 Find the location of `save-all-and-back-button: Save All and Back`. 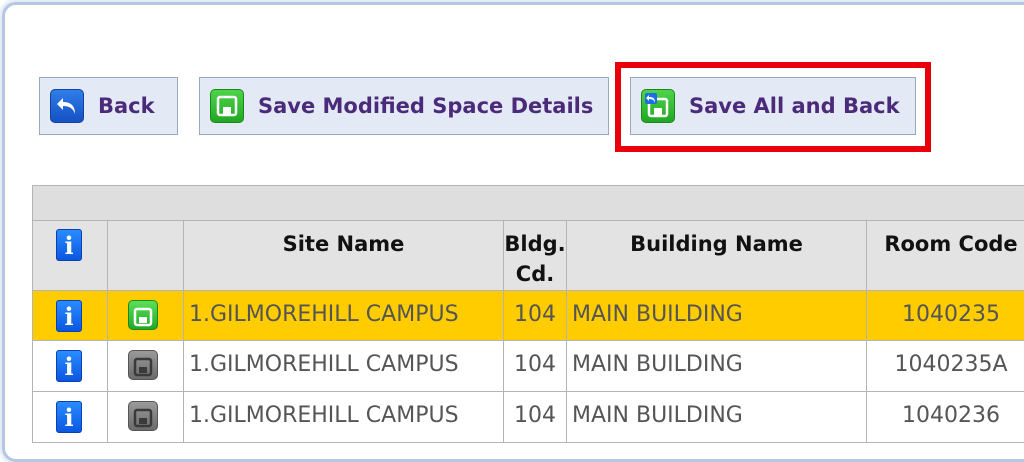

save-all-and-back-button: Save All and Back is located at coordinates (773, 106).